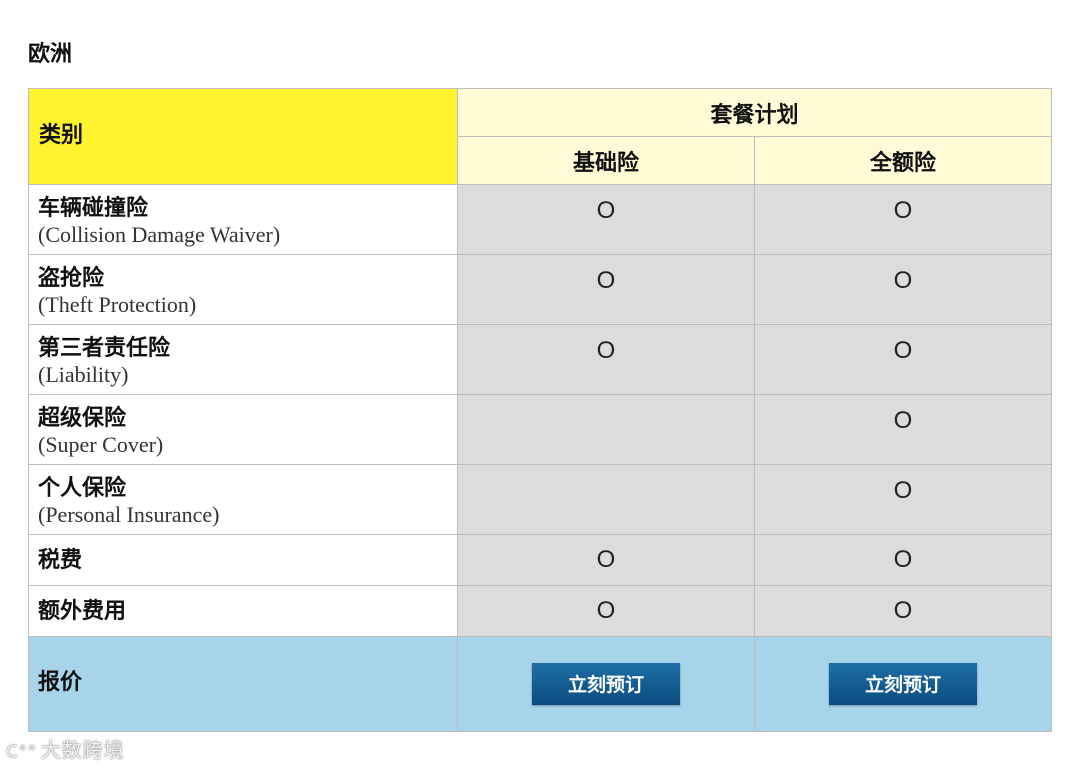 Image resolution: width=1080 pixels, height=769 pixels. I want to click on category-name-zh: 车辆碰撞险, so click(93, 208).